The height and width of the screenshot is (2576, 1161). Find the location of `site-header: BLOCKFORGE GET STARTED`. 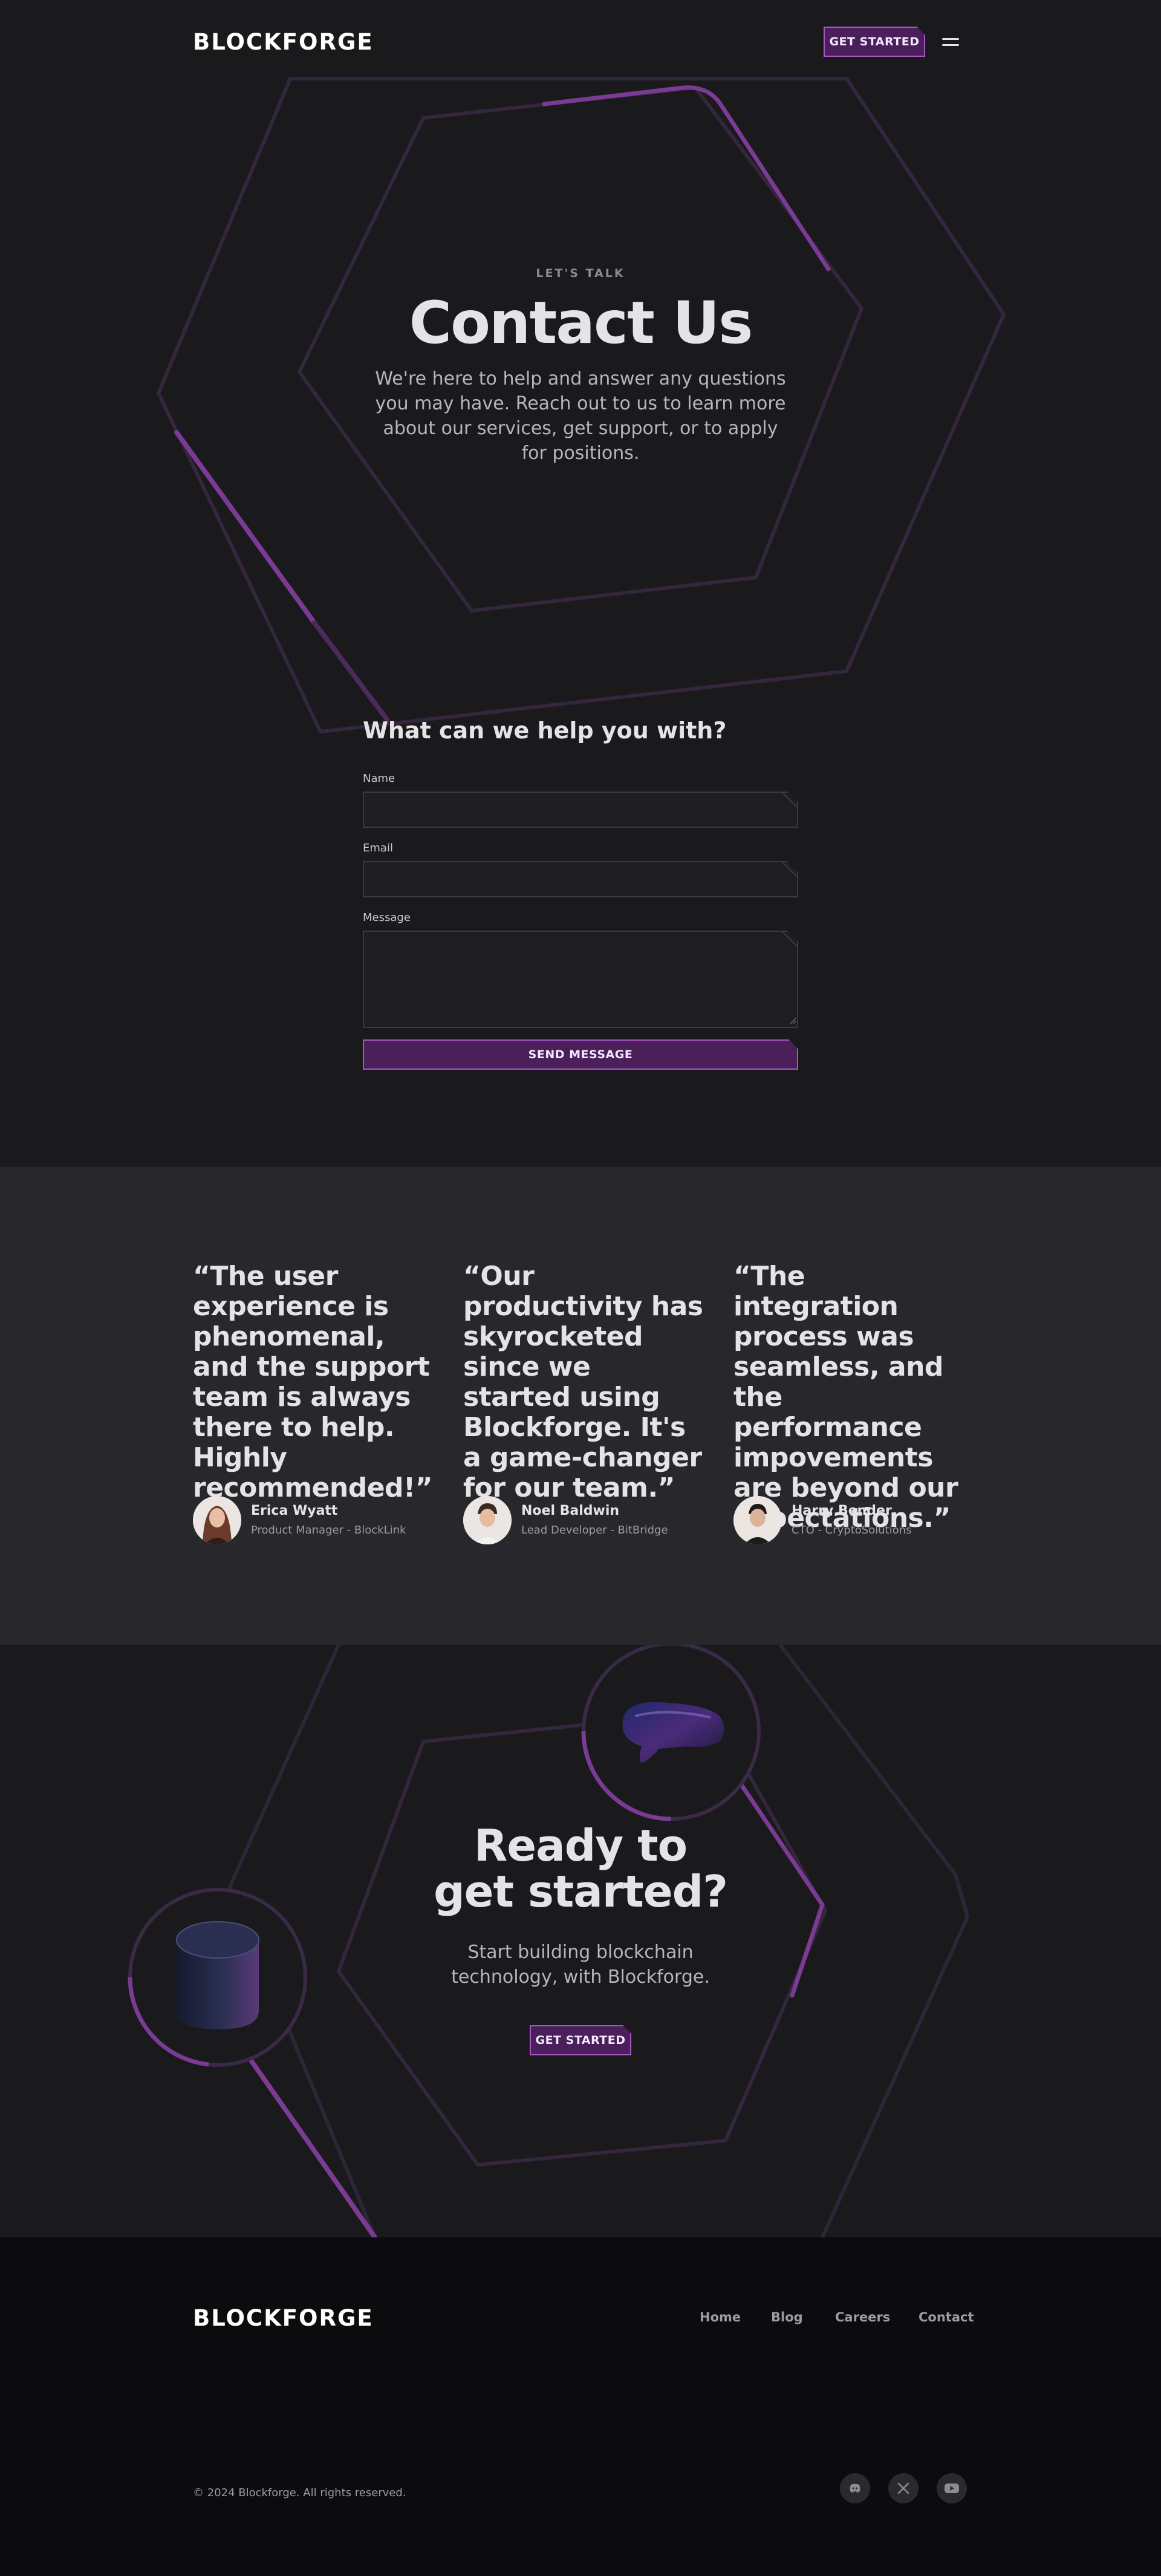

site-header: BLOCKFORGE GET STARTED is located at coordinates (580, 42).